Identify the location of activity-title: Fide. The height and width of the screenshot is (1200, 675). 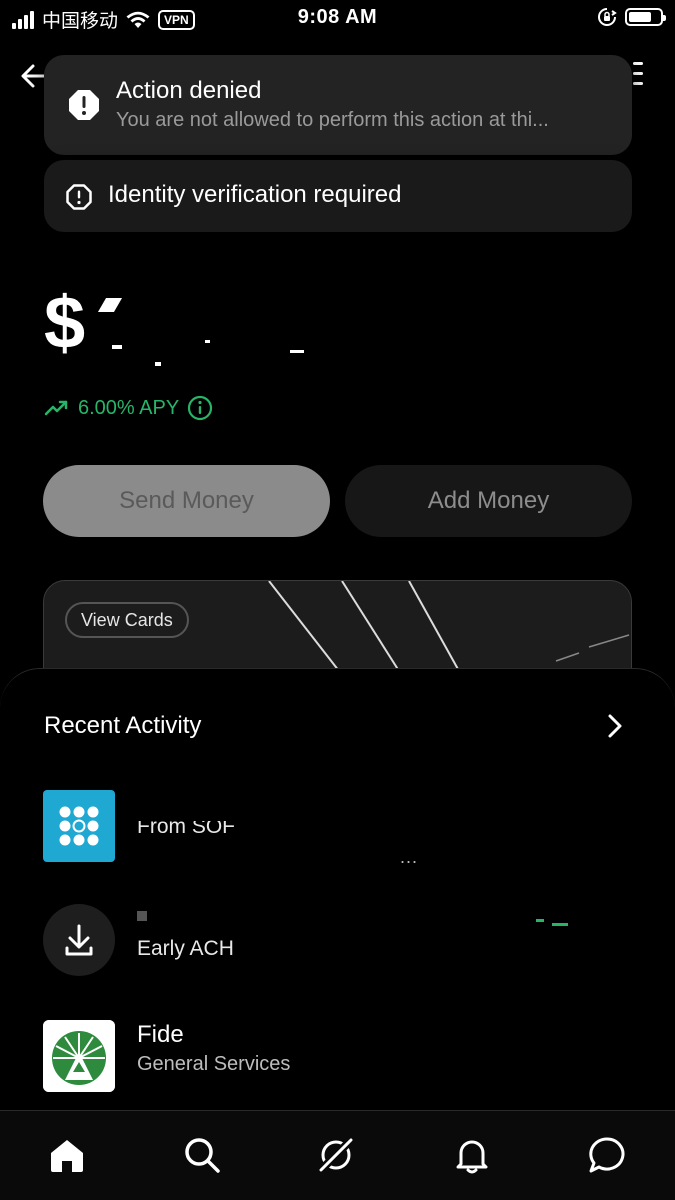
(160, 1034).